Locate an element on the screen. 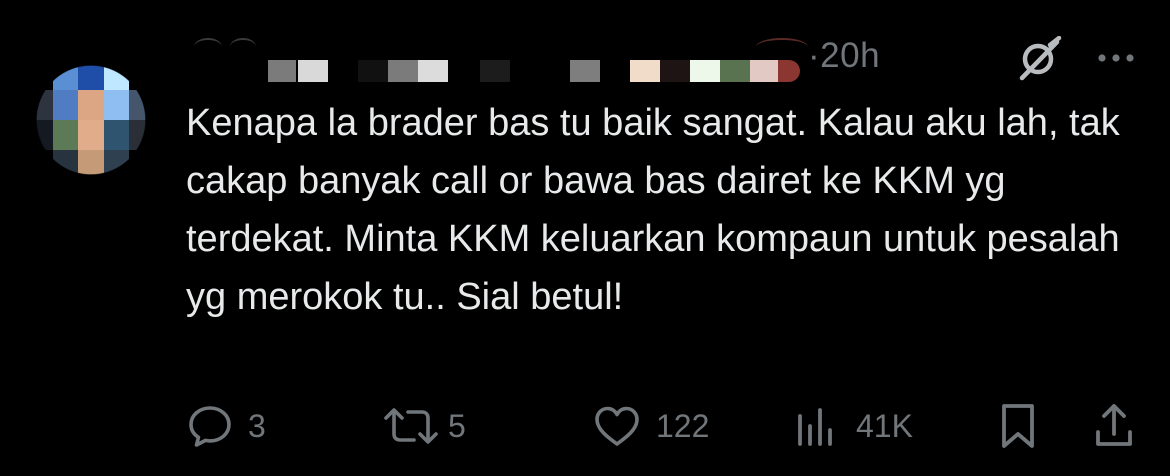 The image size is (1170, 476). author-name-redacted is located at coordinates (510, 61).